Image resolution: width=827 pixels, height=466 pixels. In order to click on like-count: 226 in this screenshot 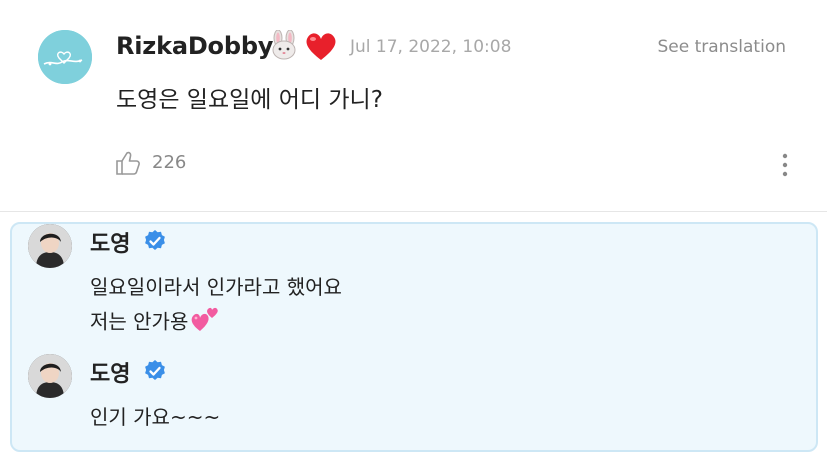, I will do `click(169, 162)`.